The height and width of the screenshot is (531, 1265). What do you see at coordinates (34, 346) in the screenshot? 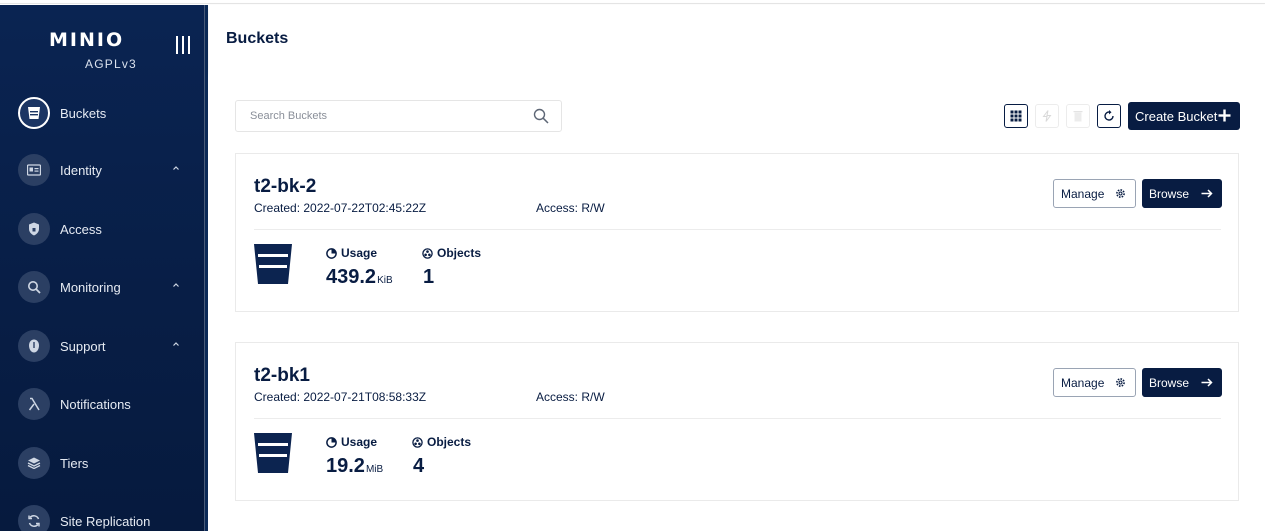
I see `support-icon` at bounding box center [34, 346].